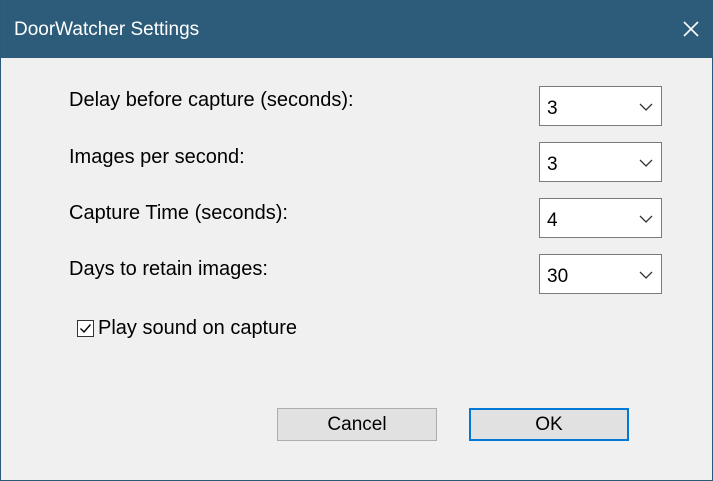  Describe the element at coordinates (558, 276) in the screenshot. I see `days-to-retain-select-value: 30` at that location.